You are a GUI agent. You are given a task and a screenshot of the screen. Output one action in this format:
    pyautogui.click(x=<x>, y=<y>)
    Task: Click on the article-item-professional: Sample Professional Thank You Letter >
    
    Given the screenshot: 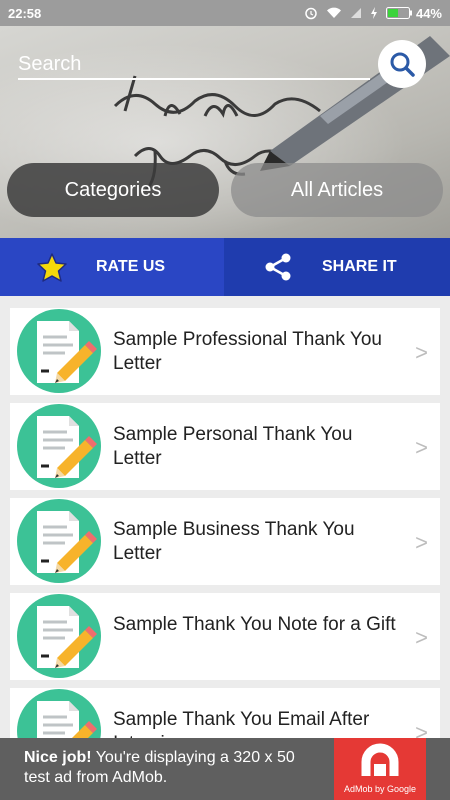 What is the action you would take?
    pyautogui.click(x=225, y=351)
    